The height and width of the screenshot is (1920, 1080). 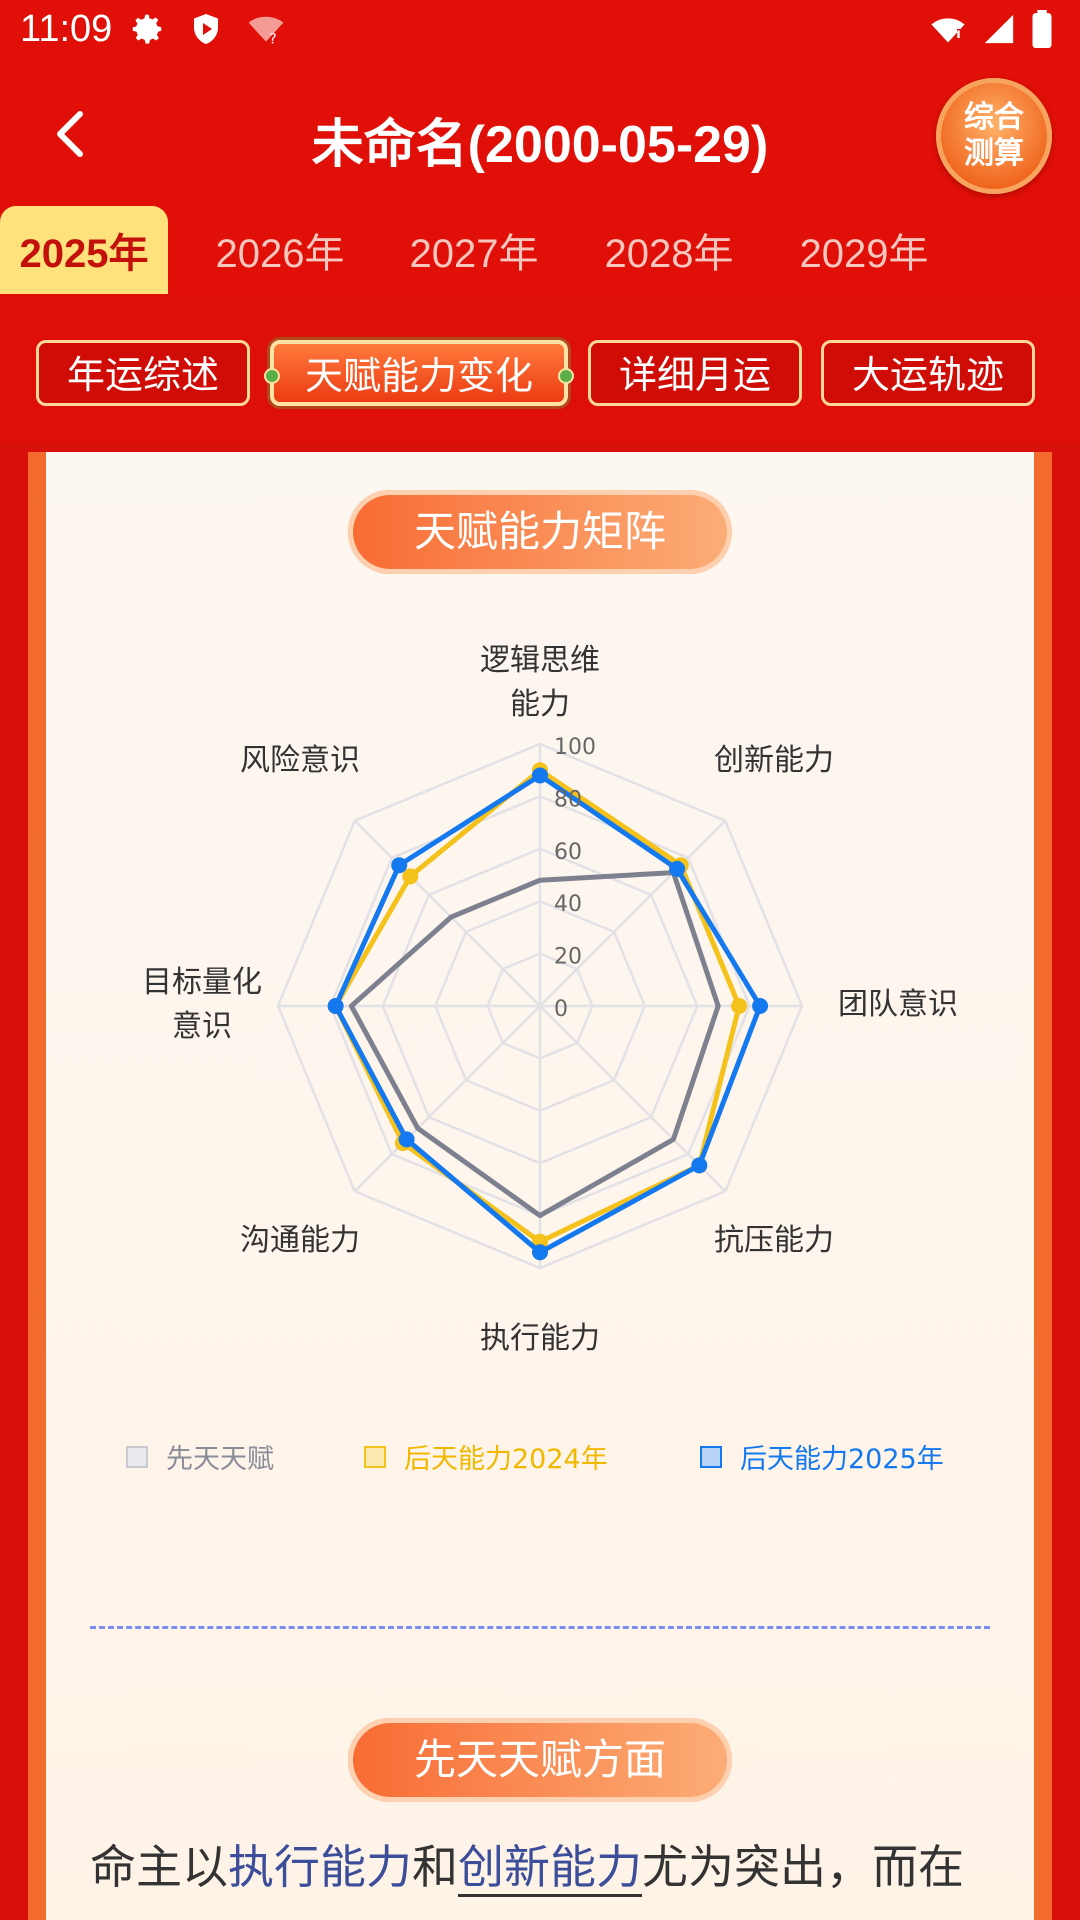 I want to click on status-icons-right, so click(x=991, y=29).